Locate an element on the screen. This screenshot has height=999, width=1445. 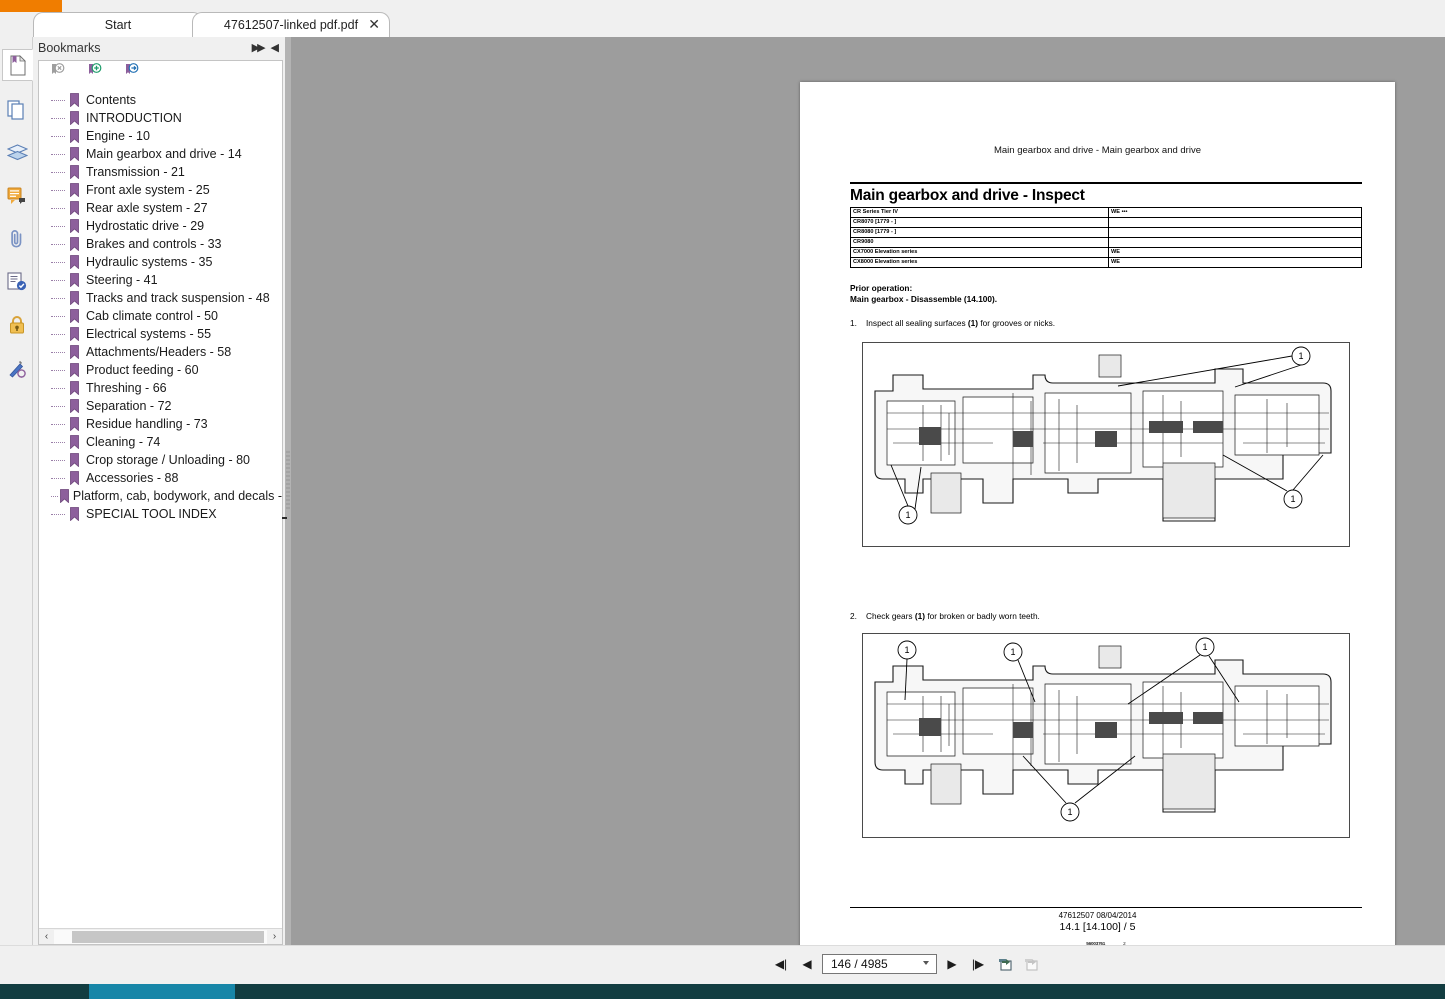
bookmark-item: Hydrostatic drive - 29 is located at coordinates (160, 226).